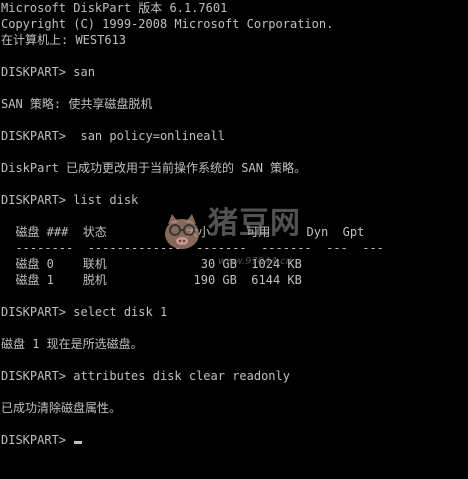 The image size is (468, 479). I want to click on console-line-computer: 在计算机上: WEST613, so click(64, 40).